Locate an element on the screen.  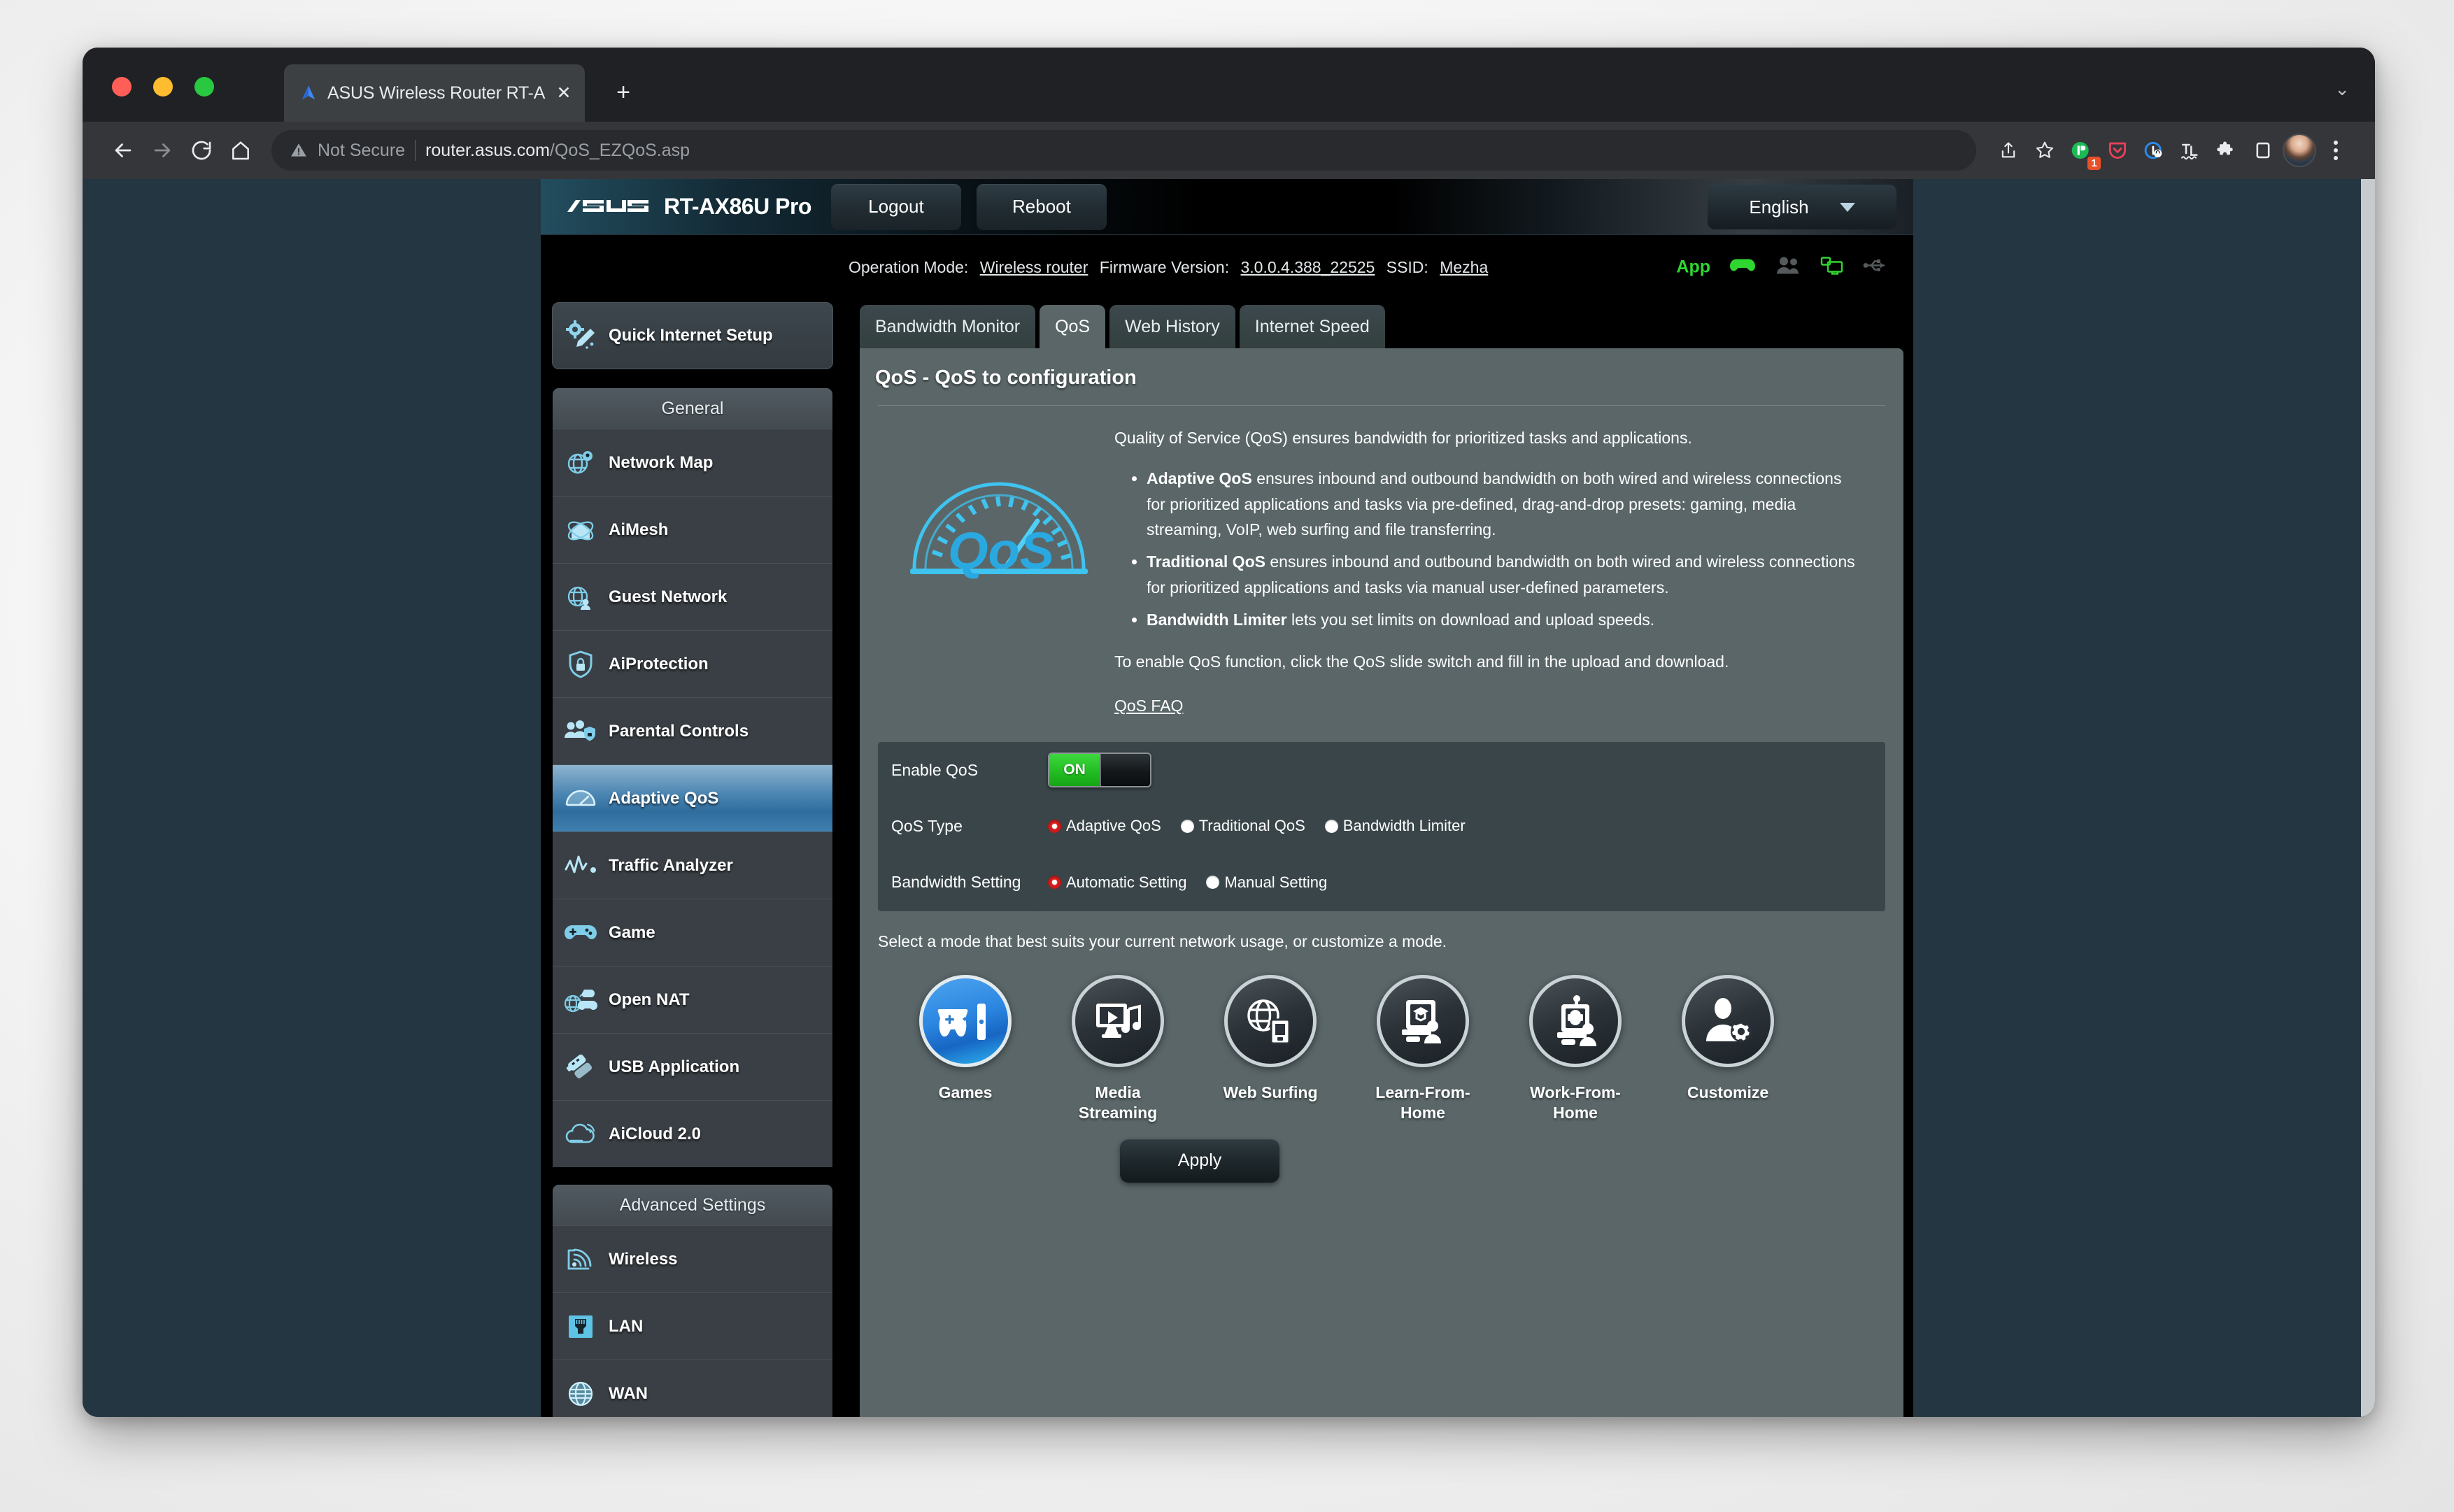
bookmark-star-icon is located at coordinates (2045, 150).